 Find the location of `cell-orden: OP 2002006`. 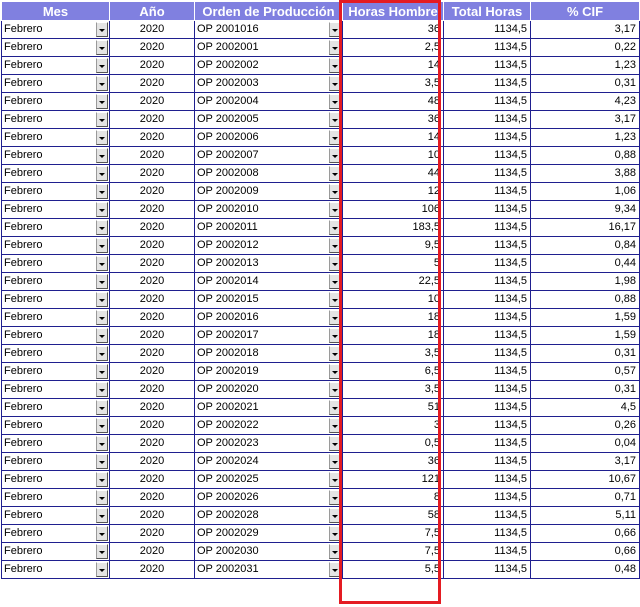

cell-orden: OP 2002006 is located at coordinates (268, 137).